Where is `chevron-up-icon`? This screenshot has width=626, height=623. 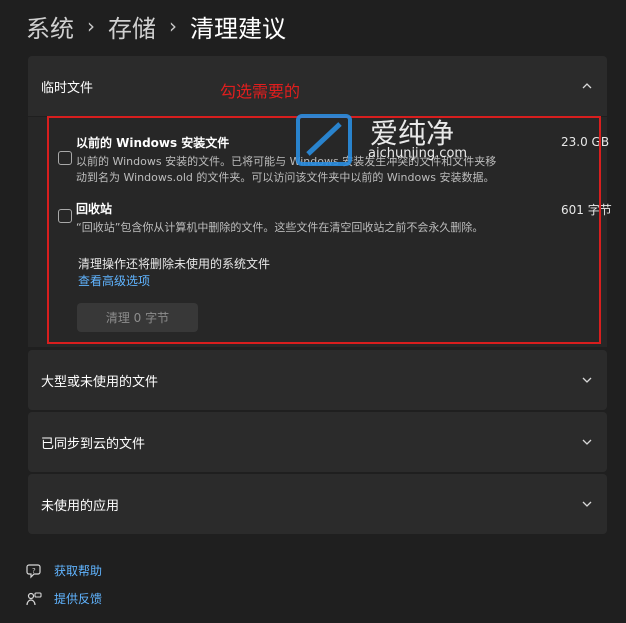
chevron-up-icon is located at coordinates (587, 86).